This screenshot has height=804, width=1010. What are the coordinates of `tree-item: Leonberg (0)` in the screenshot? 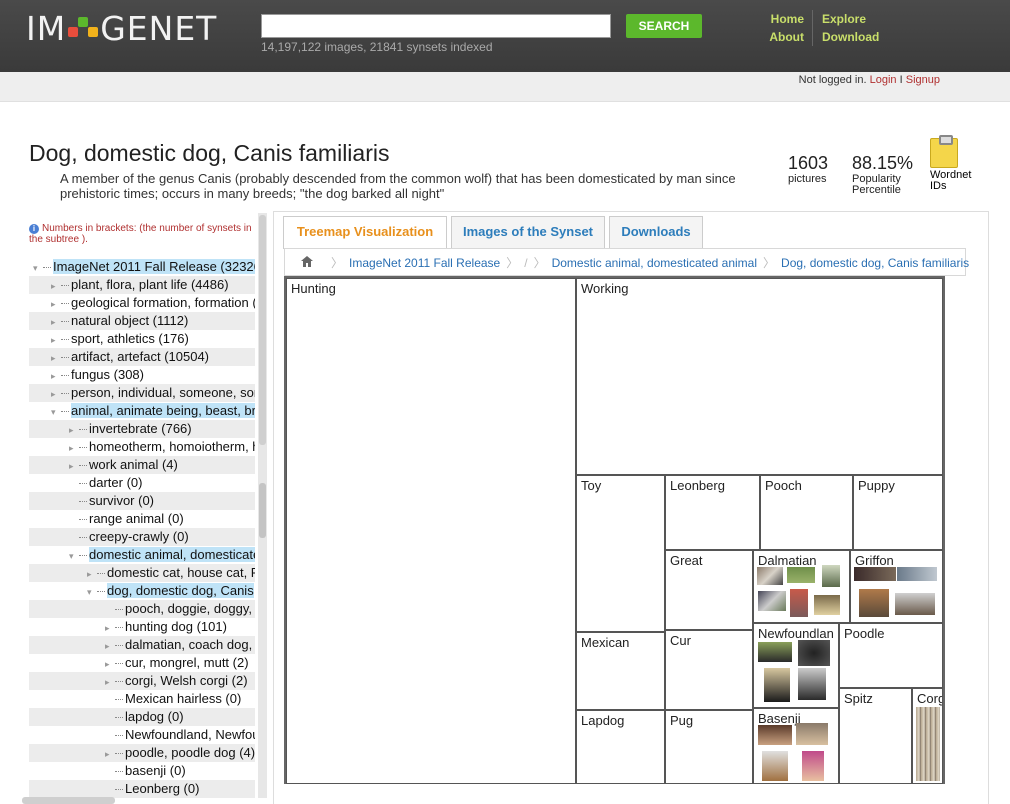 It's located at (142, 789).